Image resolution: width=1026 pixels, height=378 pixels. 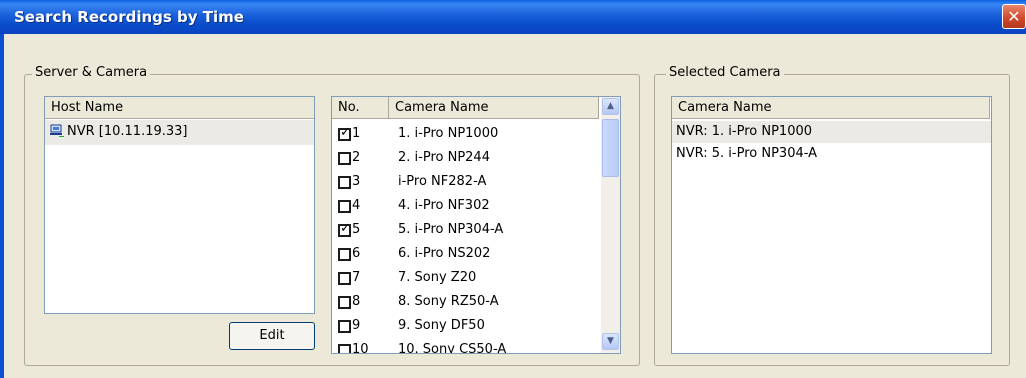 What do you see at coordinates (356, 205) in the screenshot?
I see `camera-number: 4` at bounding box center [356, 205].